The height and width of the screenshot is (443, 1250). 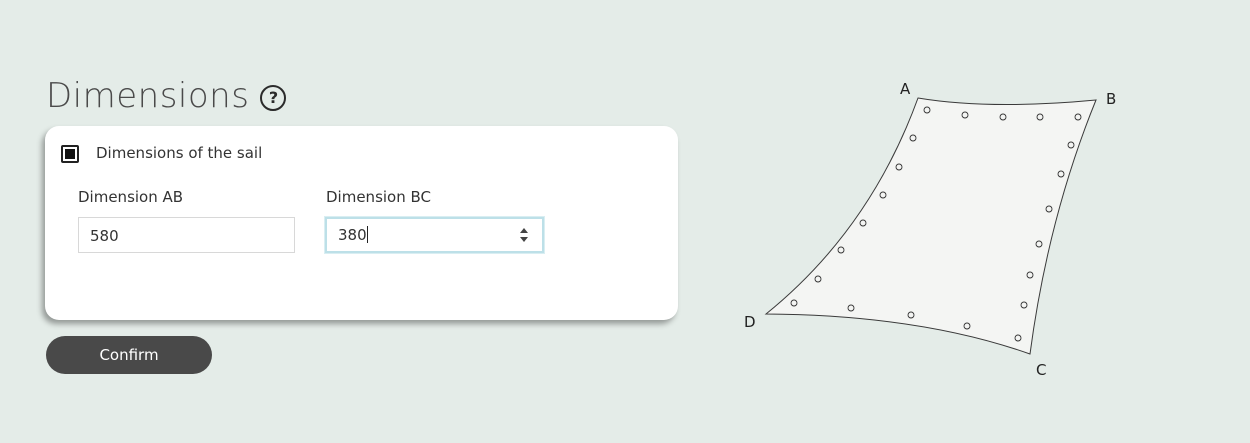 I want to click on confirm-button: Confirm, so click(x=129, y=355).